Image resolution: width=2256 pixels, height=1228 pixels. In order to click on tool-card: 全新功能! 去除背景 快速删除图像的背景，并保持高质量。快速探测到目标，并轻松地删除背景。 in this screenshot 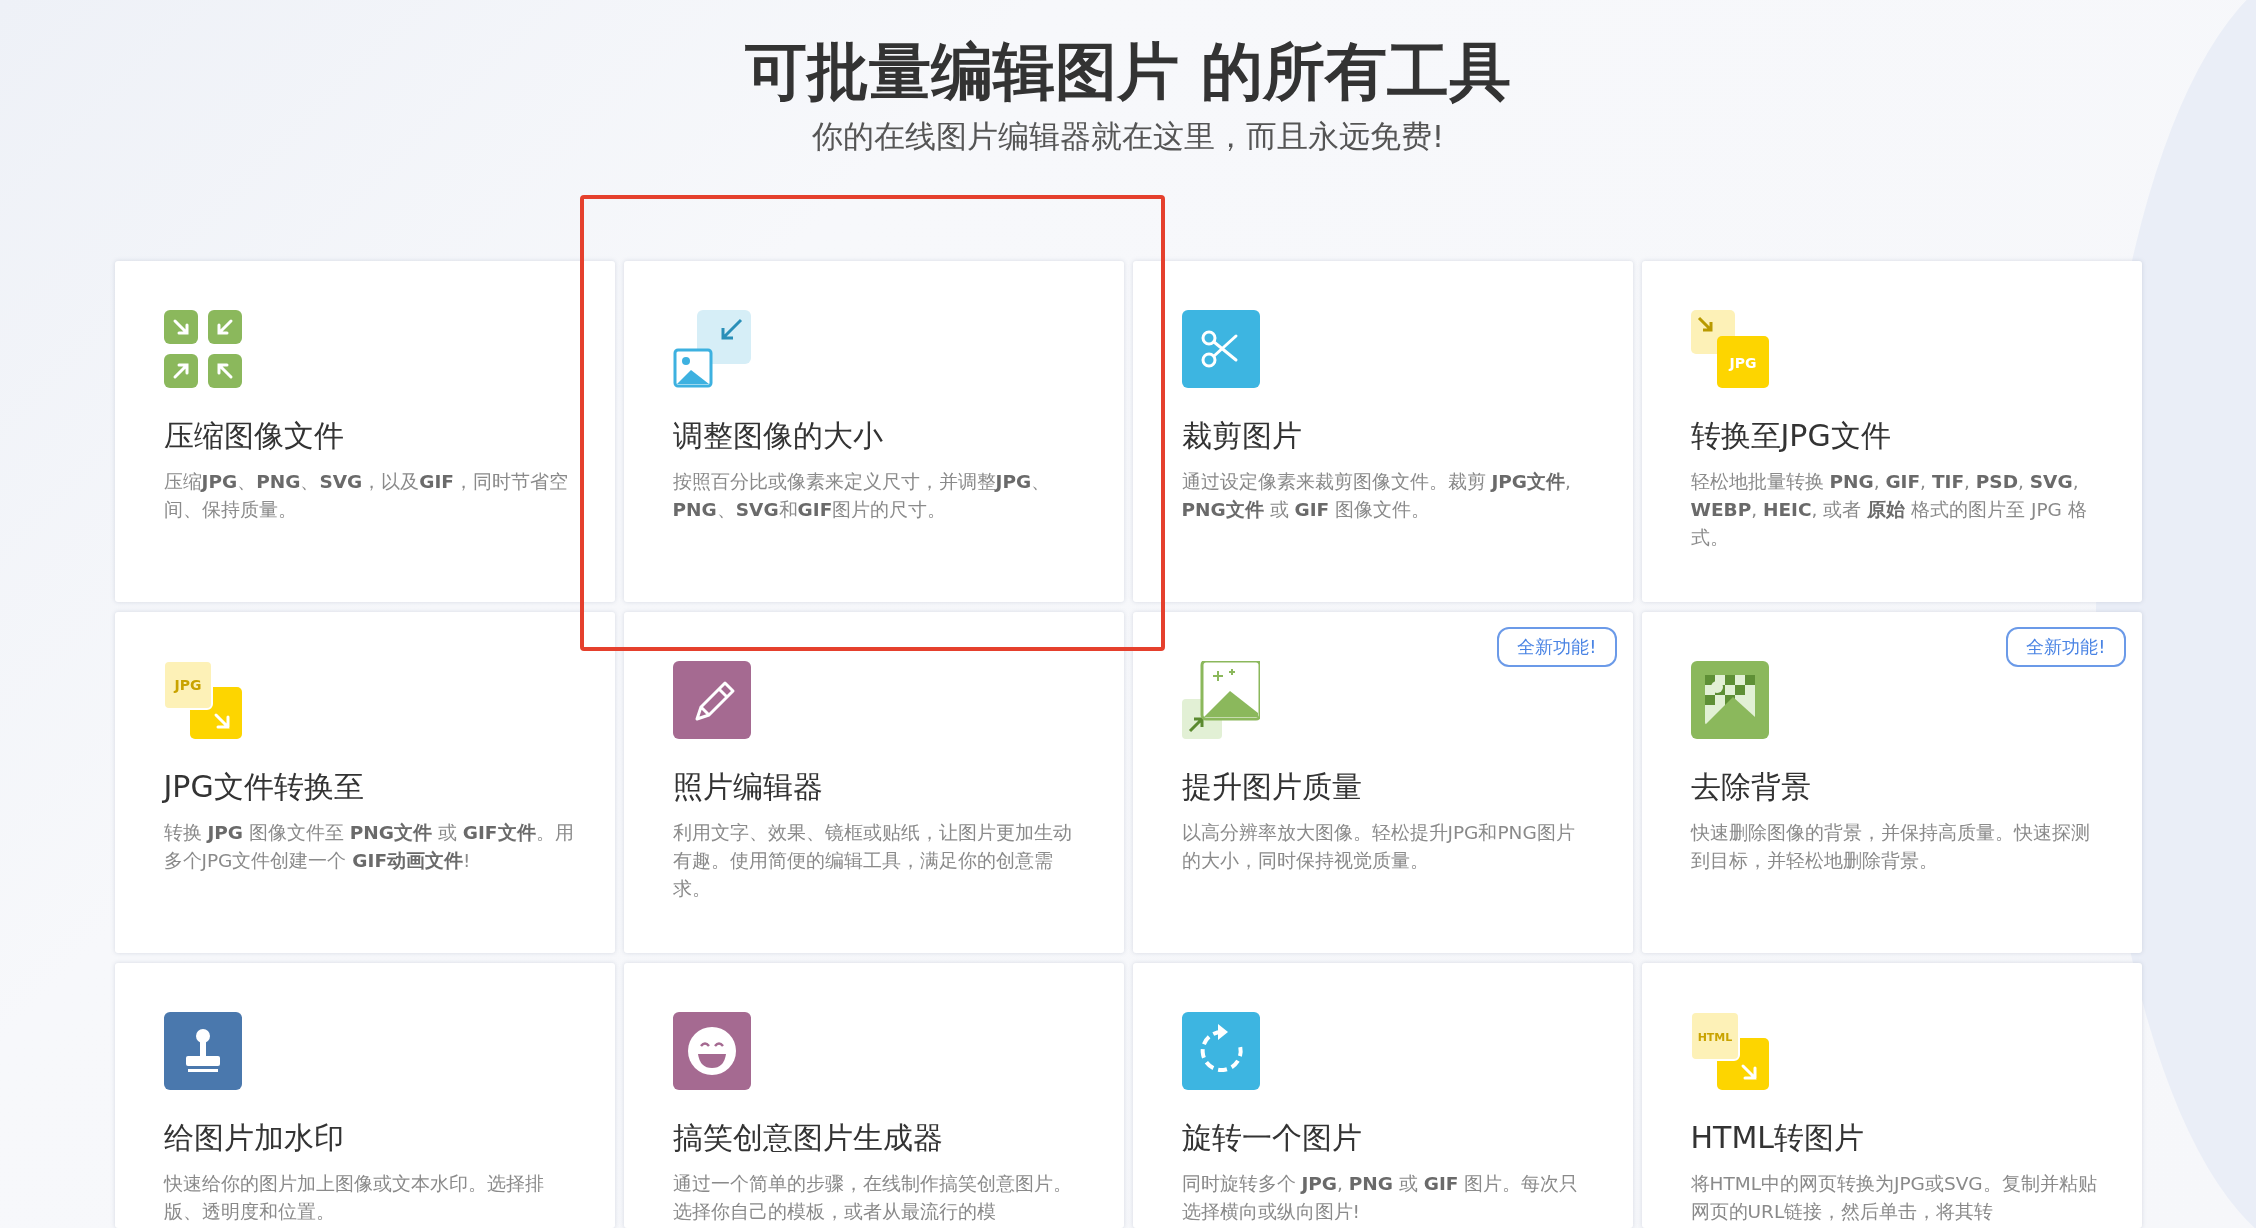, I will do `click(1891, 782)`.